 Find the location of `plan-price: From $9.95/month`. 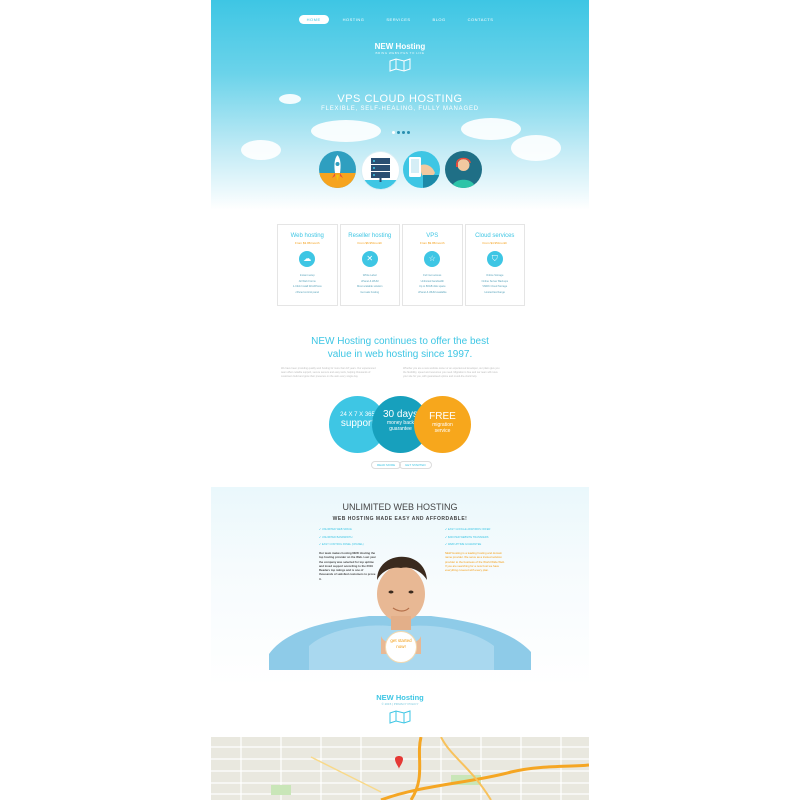

plan-price: From $9.95/month is located at coordinates (432, 243).